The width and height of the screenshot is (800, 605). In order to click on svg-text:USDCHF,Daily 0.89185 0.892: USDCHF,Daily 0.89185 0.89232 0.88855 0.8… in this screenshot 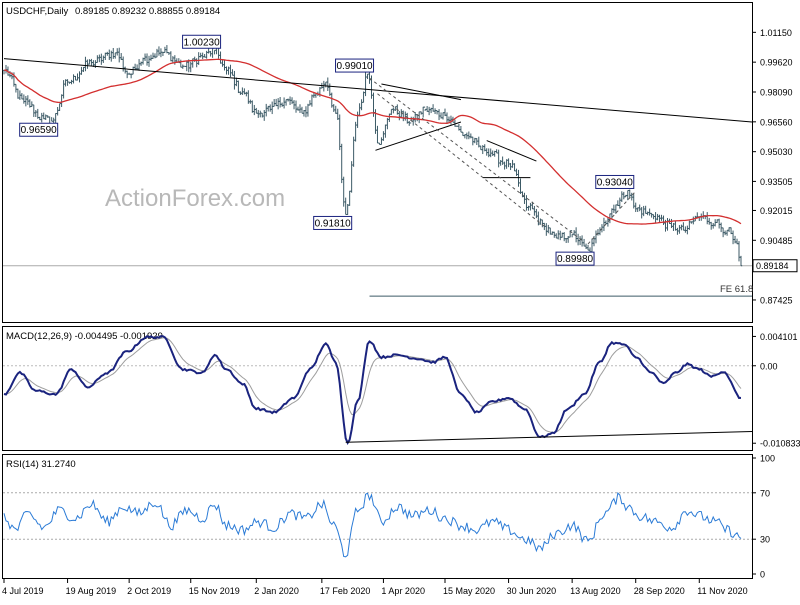, I will do `click(113, 11)`.